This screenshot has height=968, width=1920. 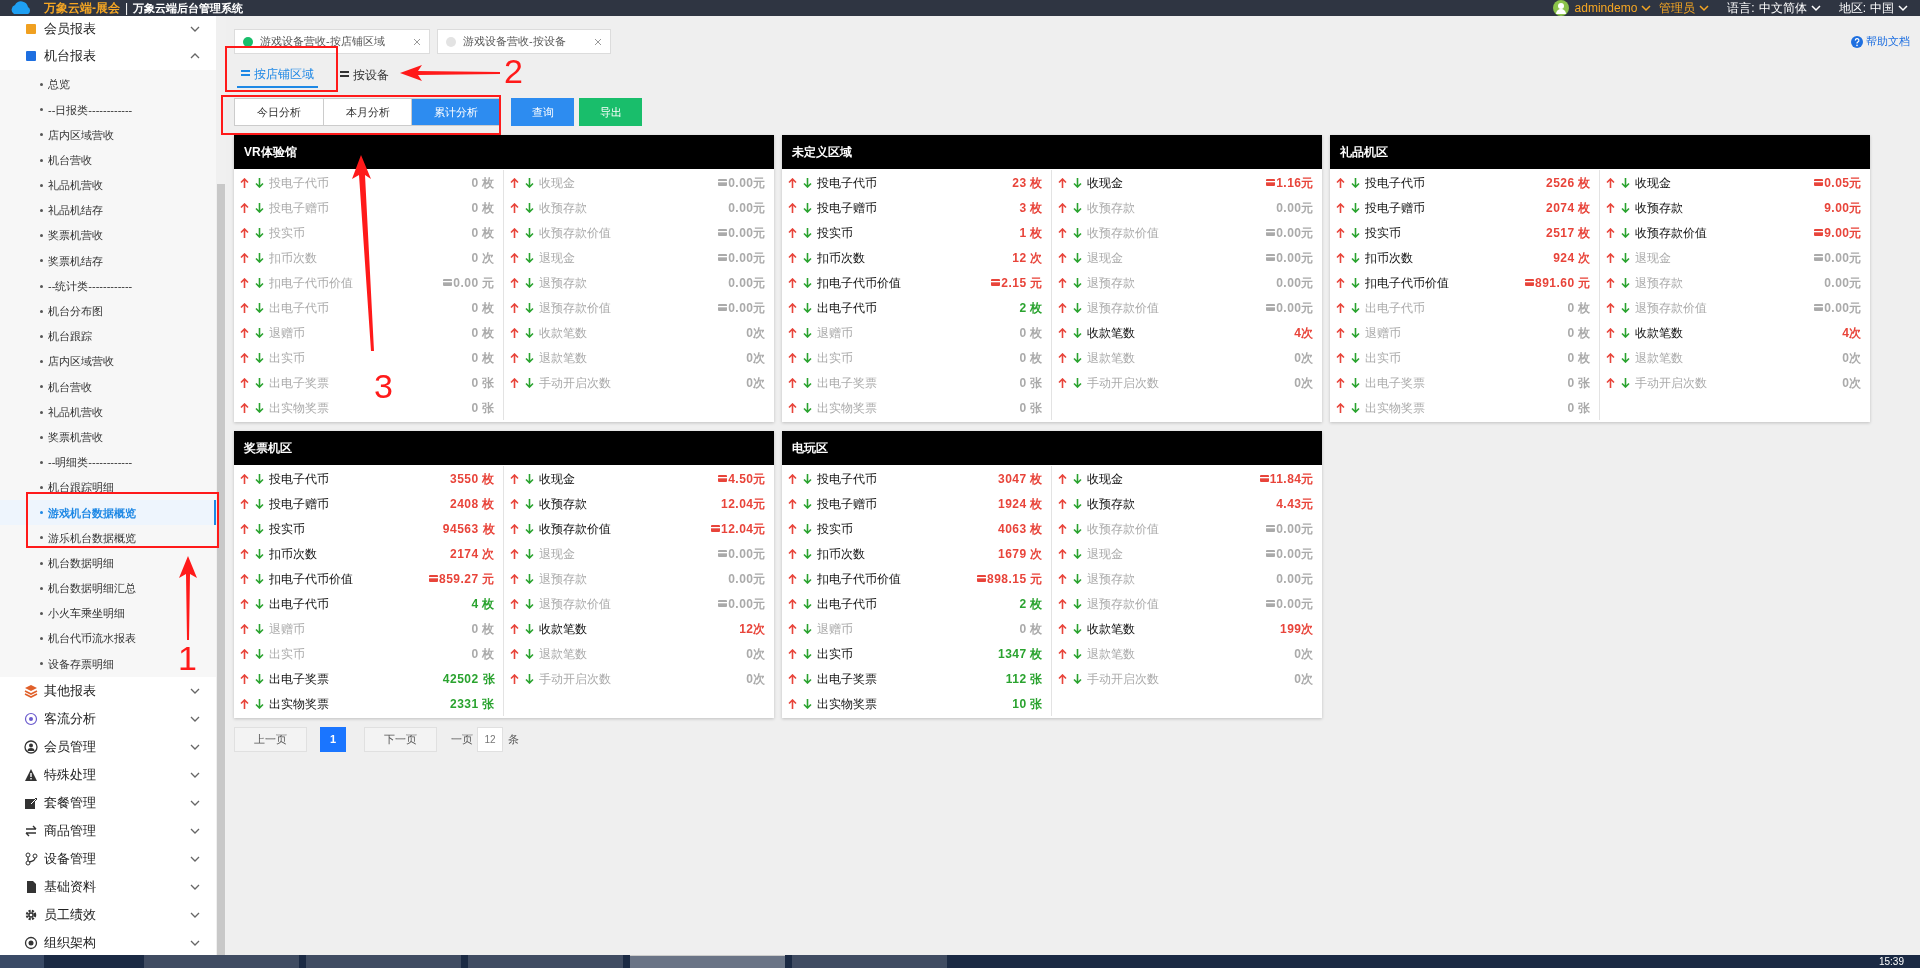 What do you see at coordinates (1677, 8) in the screenshot?
I see `role-menu: 管理员` at bounding box center [1677, 8].